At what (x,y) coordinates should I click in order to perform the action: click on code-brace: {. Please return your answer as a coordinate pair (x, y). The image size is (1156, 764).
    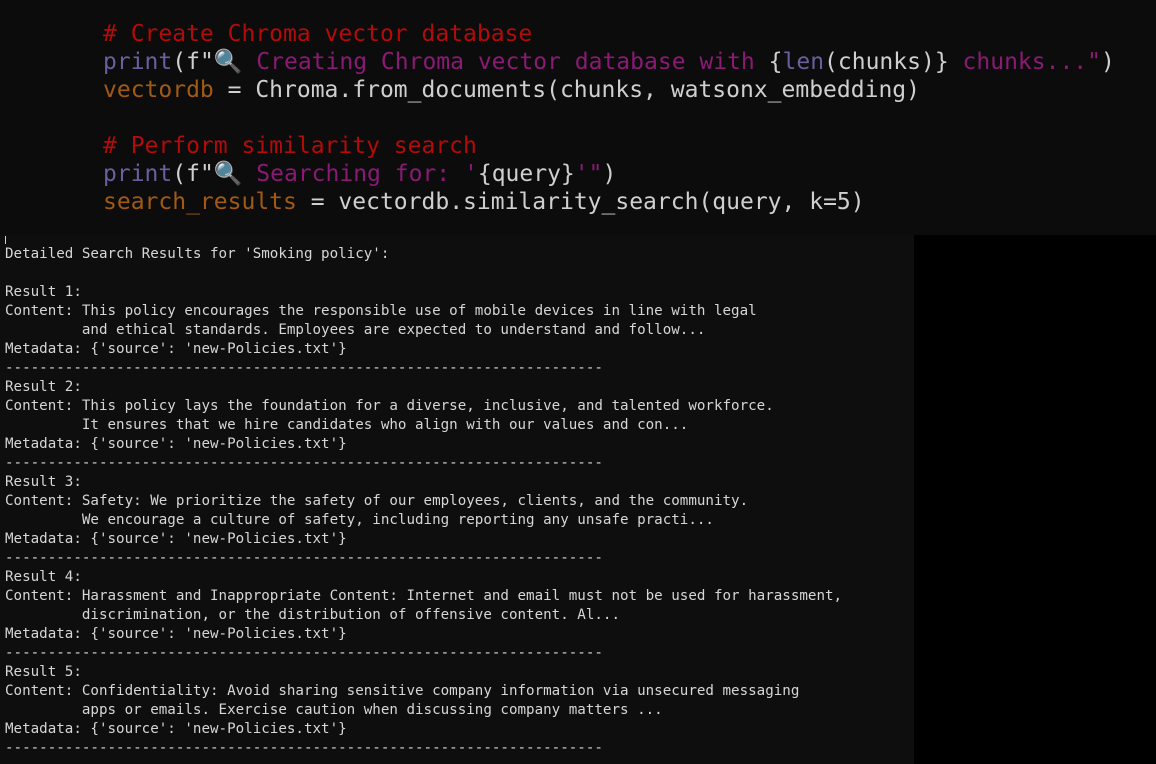
    Looking at the image, I should click on (775, 62).